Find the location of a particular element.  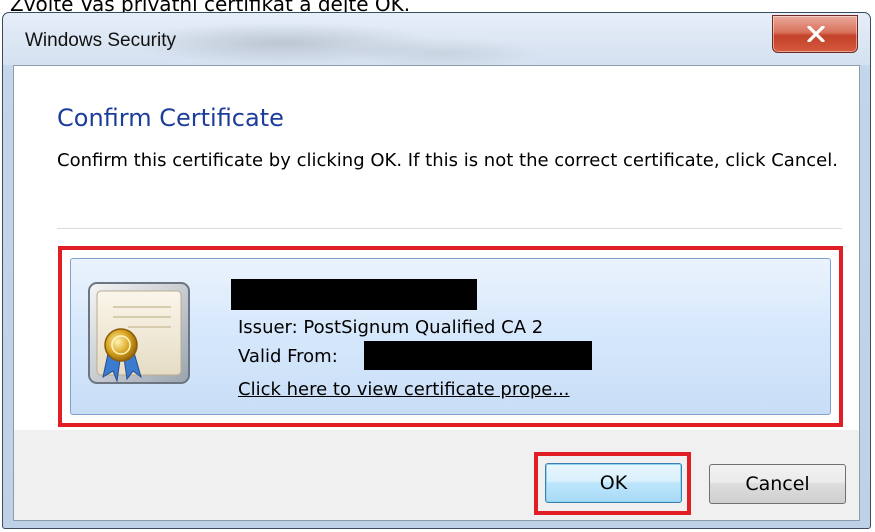

ok-button: OK is located at coordinates (613, 483).